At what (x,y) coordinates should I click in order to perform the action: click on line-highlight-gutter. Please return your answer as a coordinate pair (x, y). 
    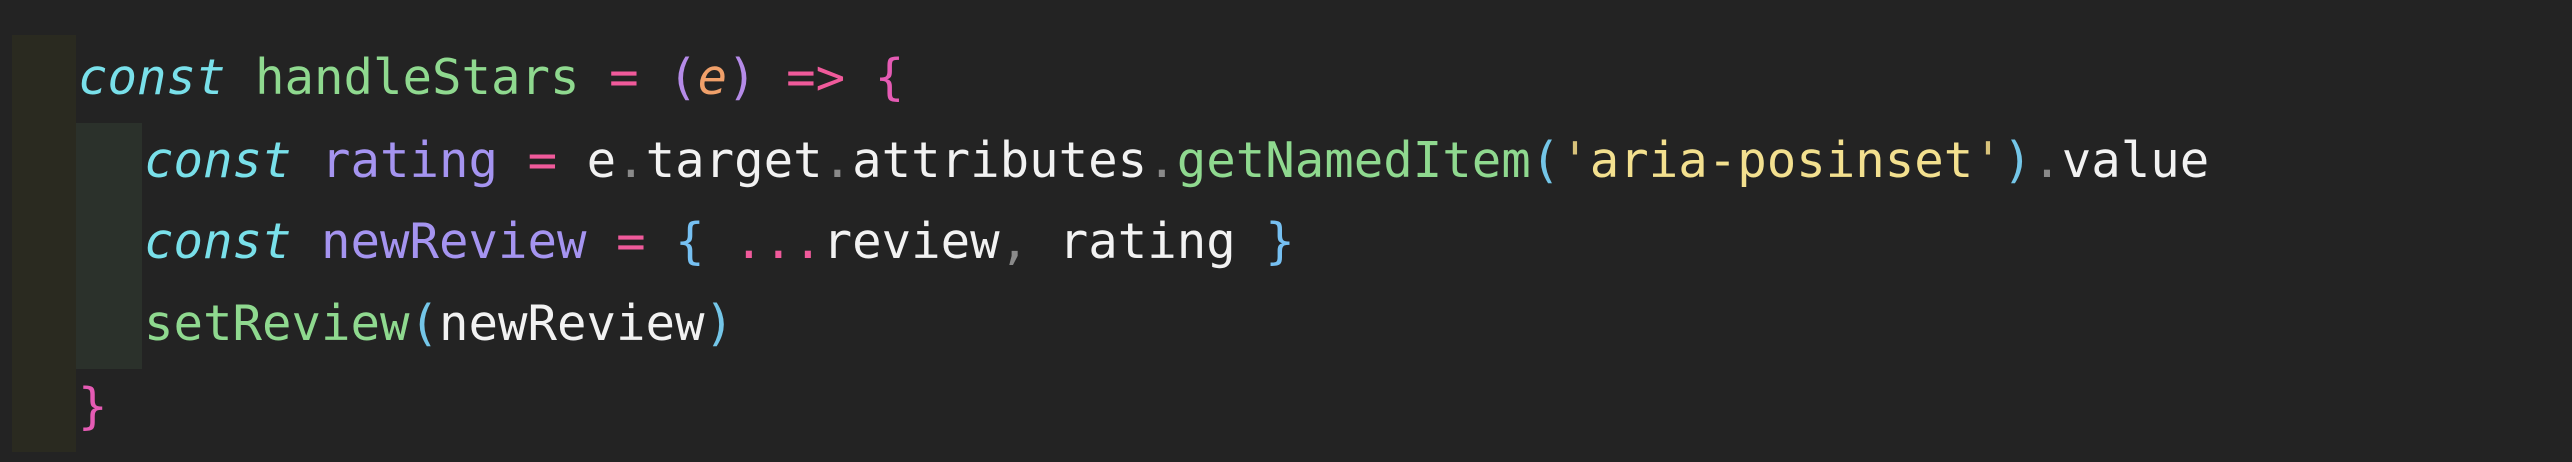
    Looking at the image, I should click on (44, 243).